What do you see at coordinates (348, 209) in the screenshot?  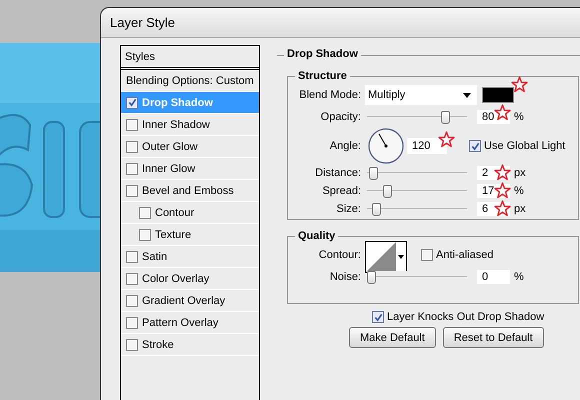 I see `field-label: Size:` at bounding box center [348, 209].